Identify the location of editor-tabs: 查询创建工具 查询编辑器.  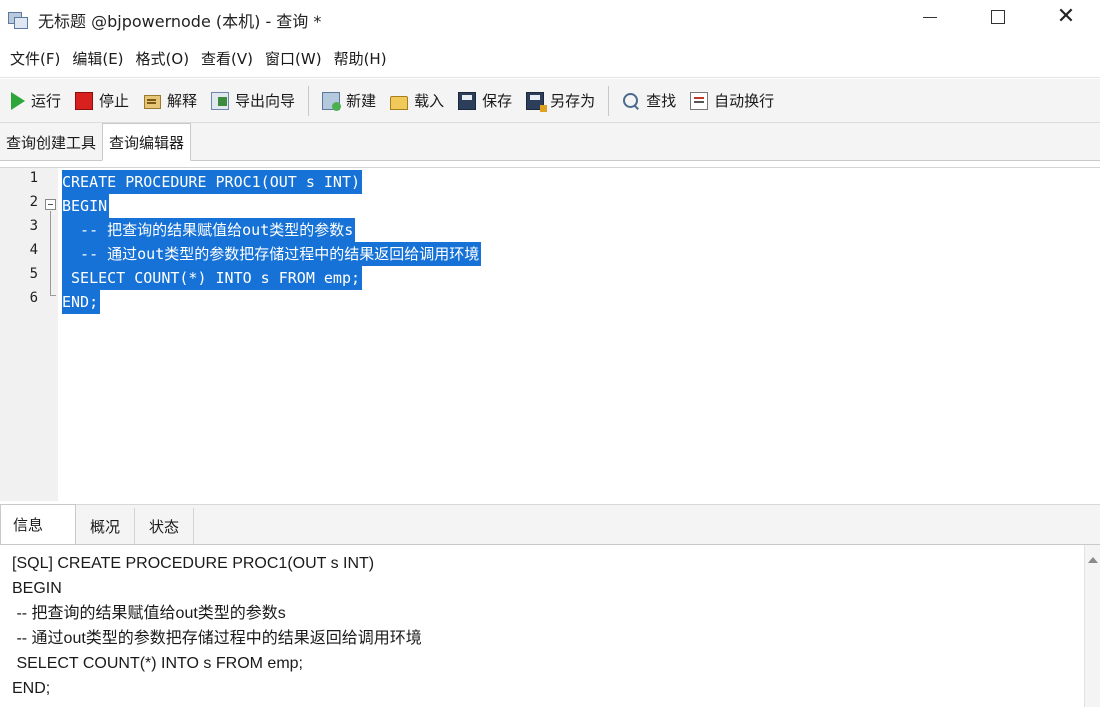
(550, 142).